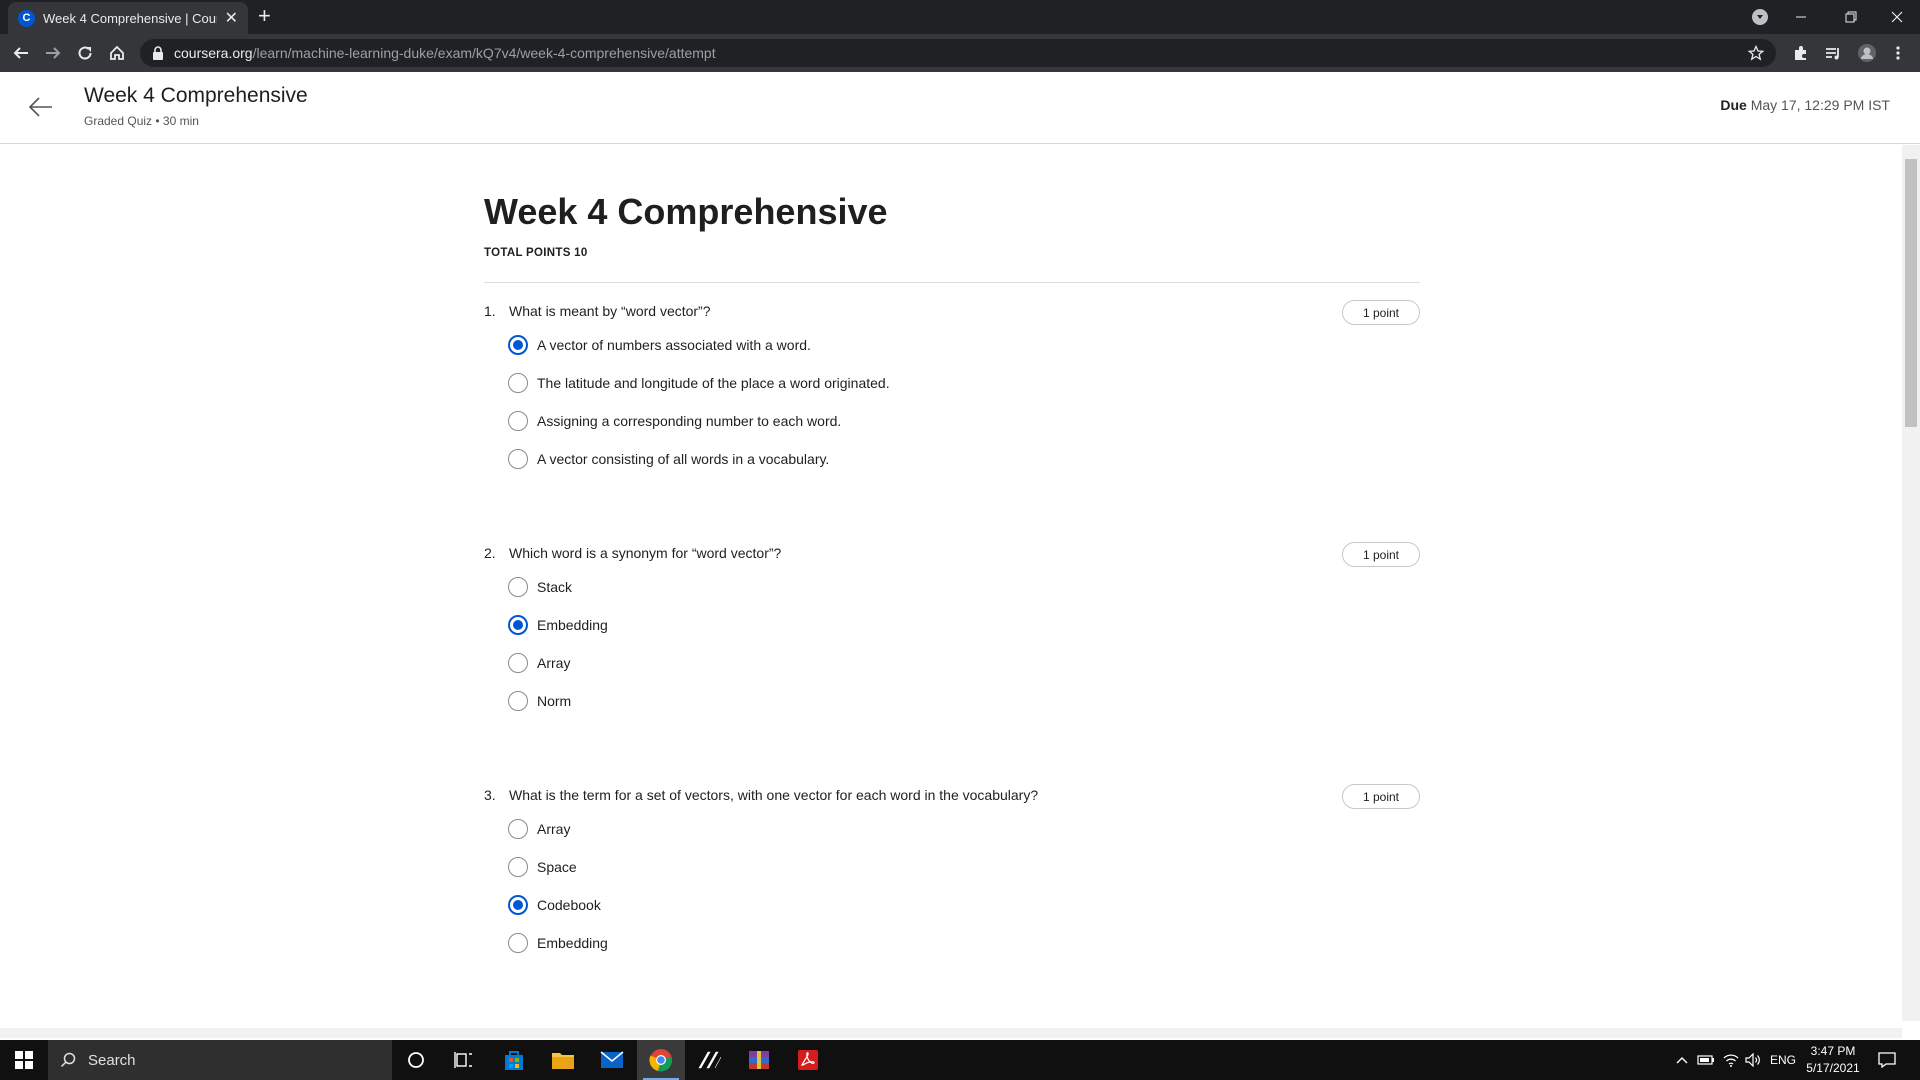 The height and width of the screenshot is (1080, 1920). What do you see at coordinates (1833, 1060) in the screenshot?
I see `system-clock: 3:47 PM 5/17/2021` at bounding box center [1833, 1060].